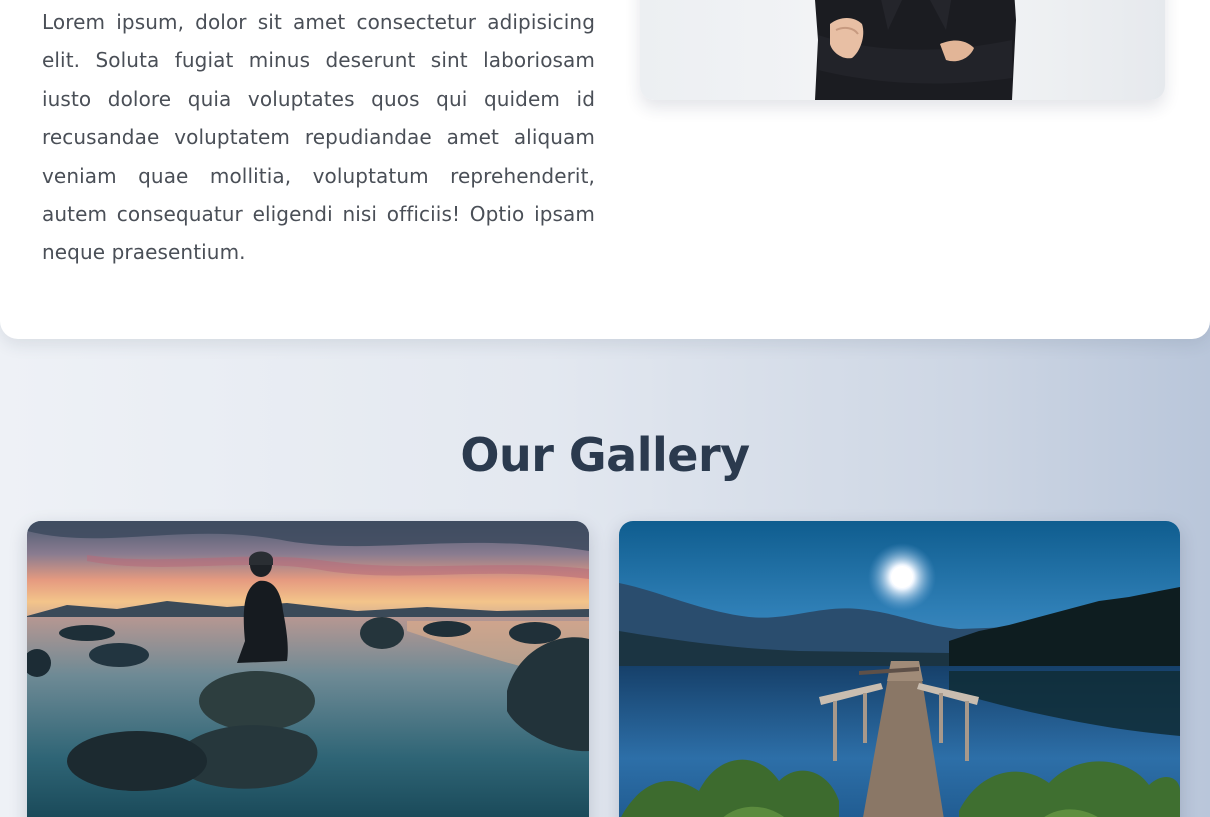  What do you see at coordinates (605, 455) in the screenshot?
I see `gallery-heading: Our Gallery` at bounding box center [605, 455].